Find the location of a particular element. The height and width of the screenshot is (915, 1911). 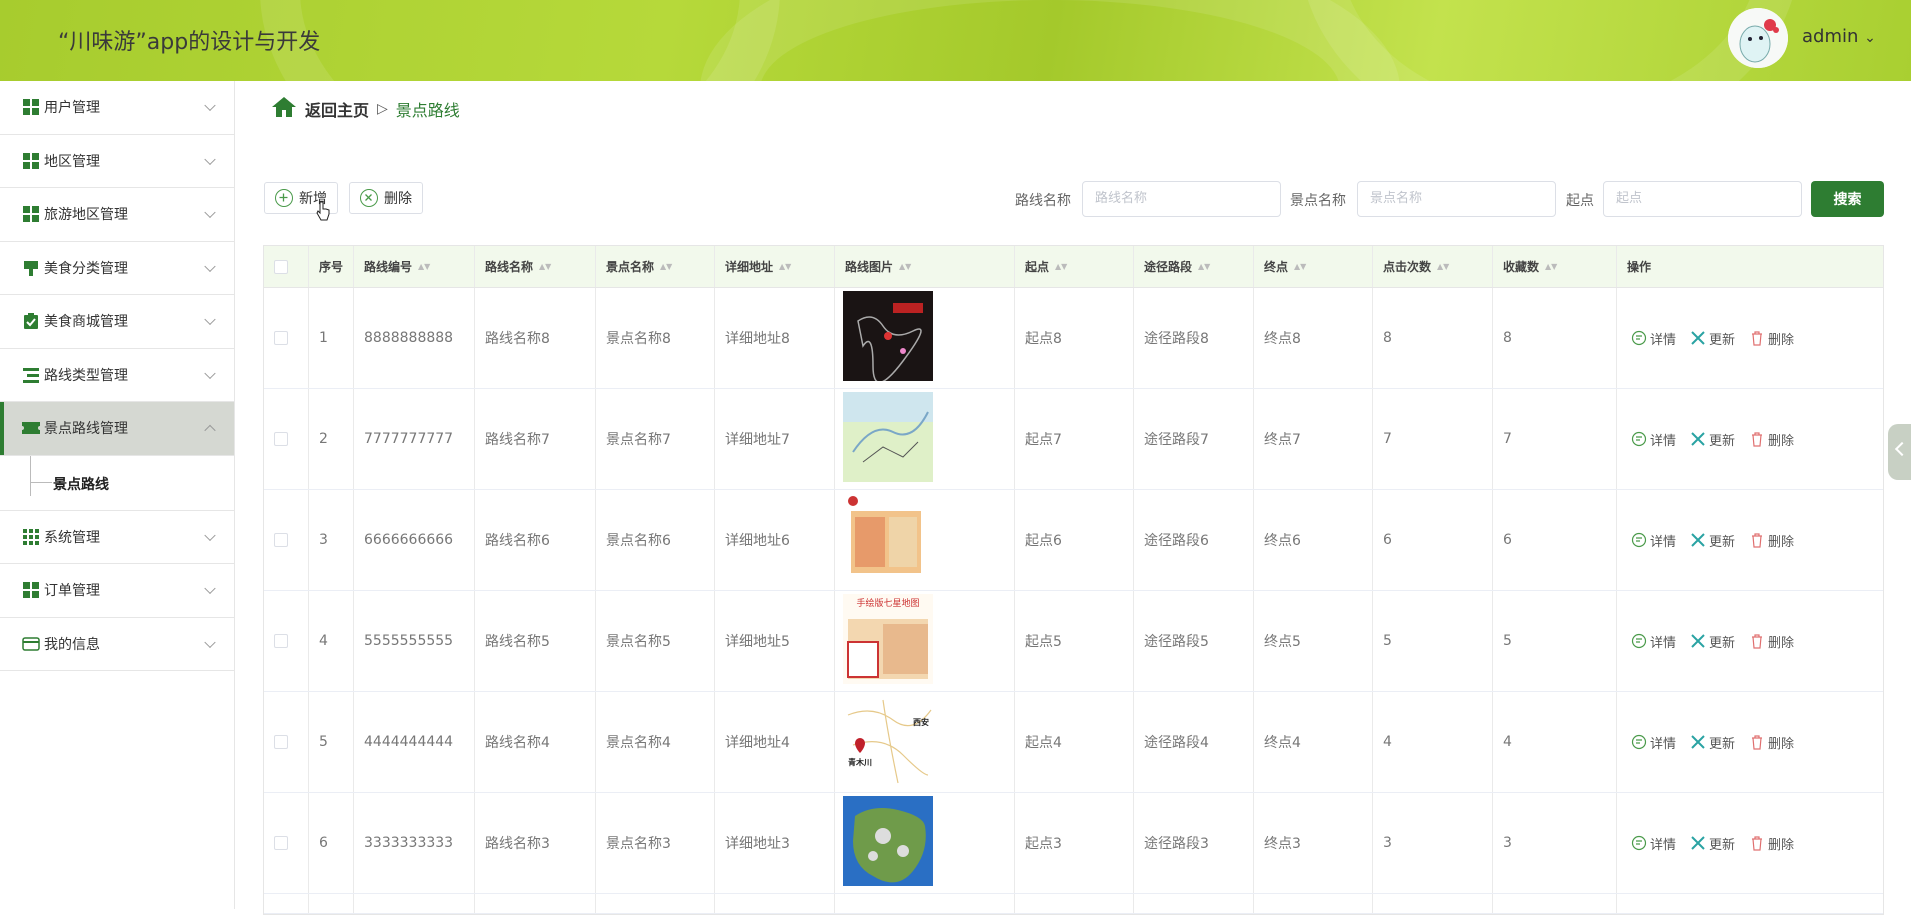

col-header: 收藏数 ▲▼ is located at coordinates (1555, 266).